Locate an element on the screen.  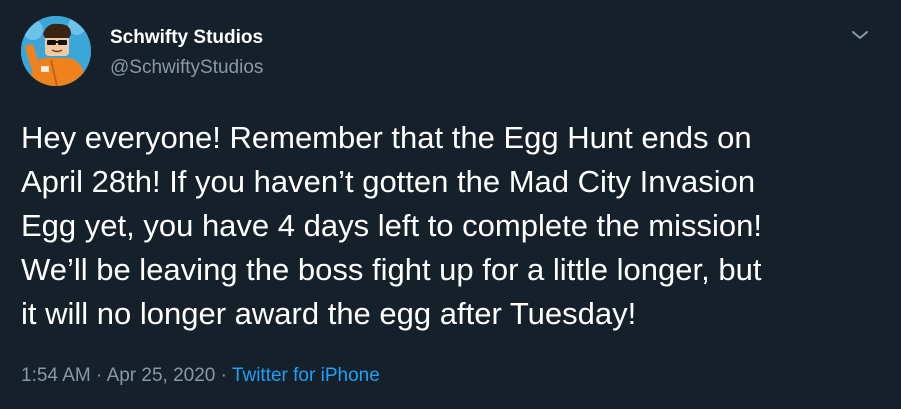
avatar is located at coordinates (56, 51).